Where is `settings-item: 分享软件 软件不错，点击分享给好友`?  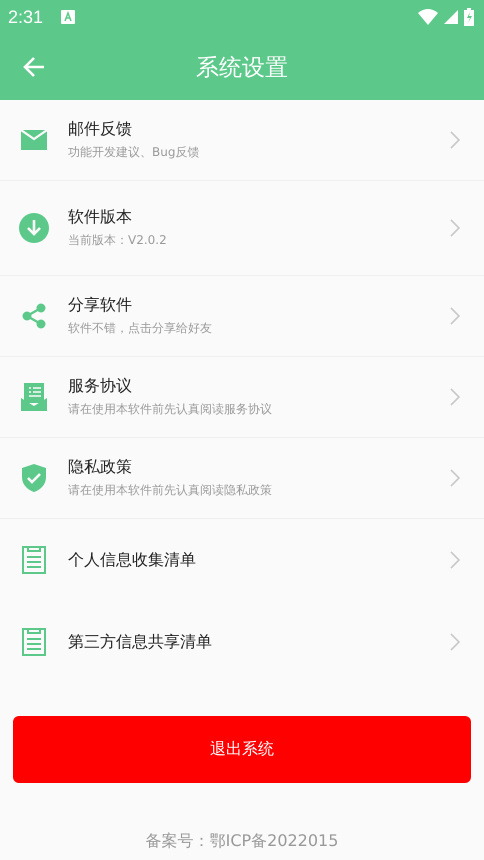
settings-item: 分享软件 软件不错，点击分享给好友 is located at coordinates (242, 316).